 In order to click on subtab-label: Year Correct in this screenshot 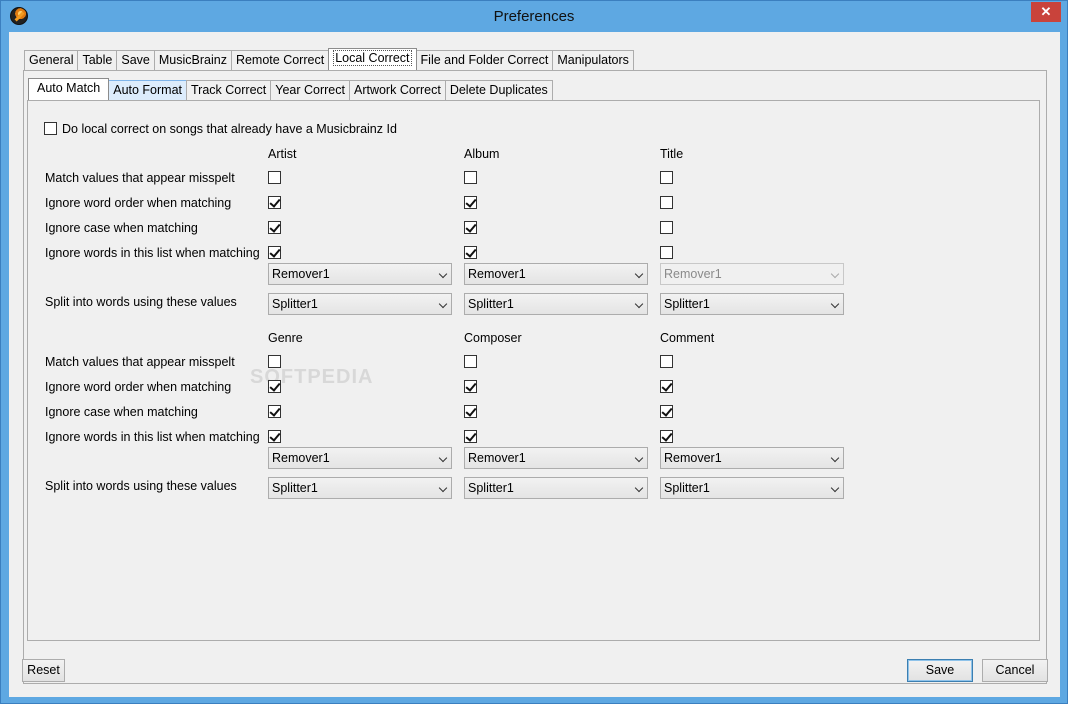, I will do `click(310, 90)`.